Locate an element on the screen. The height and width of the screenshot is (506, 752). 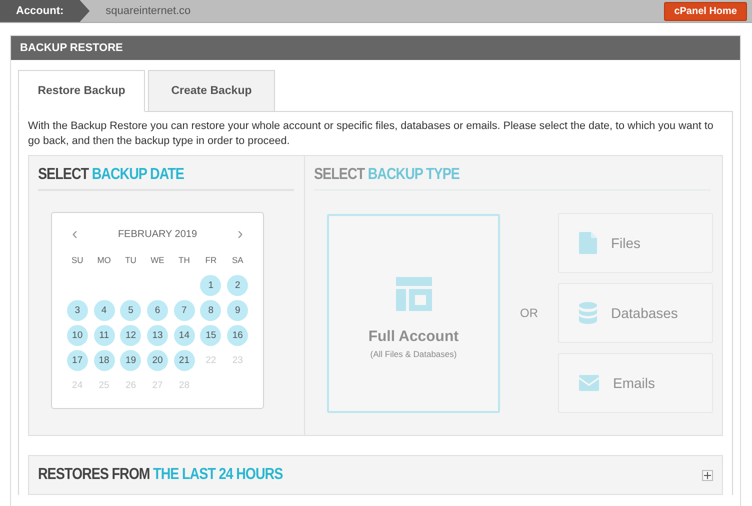
description-text: With the Backup Restore you can restore your whole account or specific files, databases or emails. Please select the date, to which you want to go back, and then the backup type in order to proceed. is located at coordinates (371, 133).